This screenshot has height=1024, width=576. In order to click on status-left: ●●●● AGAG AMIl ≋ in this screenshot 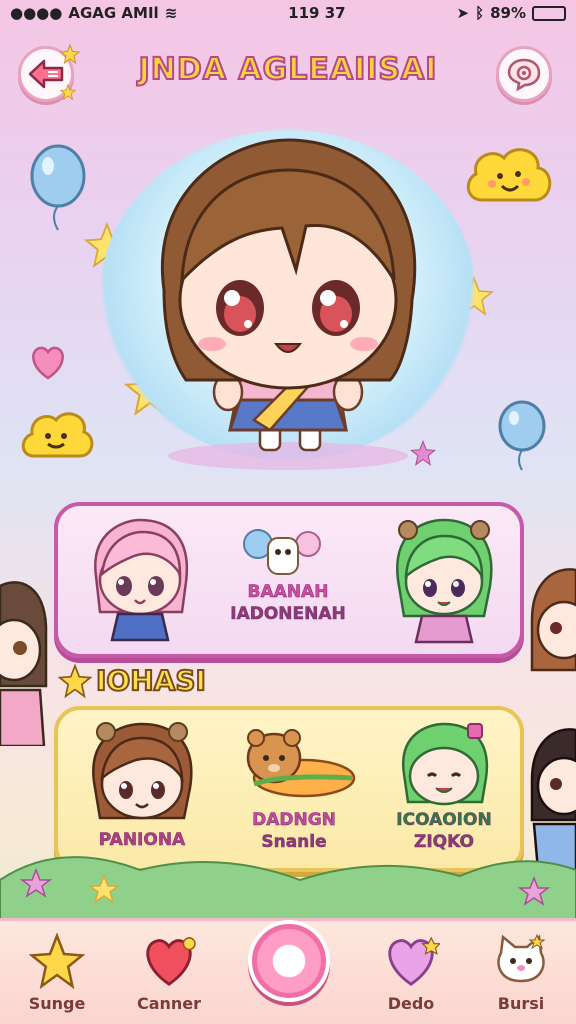, I will do `click(93, 13)`.